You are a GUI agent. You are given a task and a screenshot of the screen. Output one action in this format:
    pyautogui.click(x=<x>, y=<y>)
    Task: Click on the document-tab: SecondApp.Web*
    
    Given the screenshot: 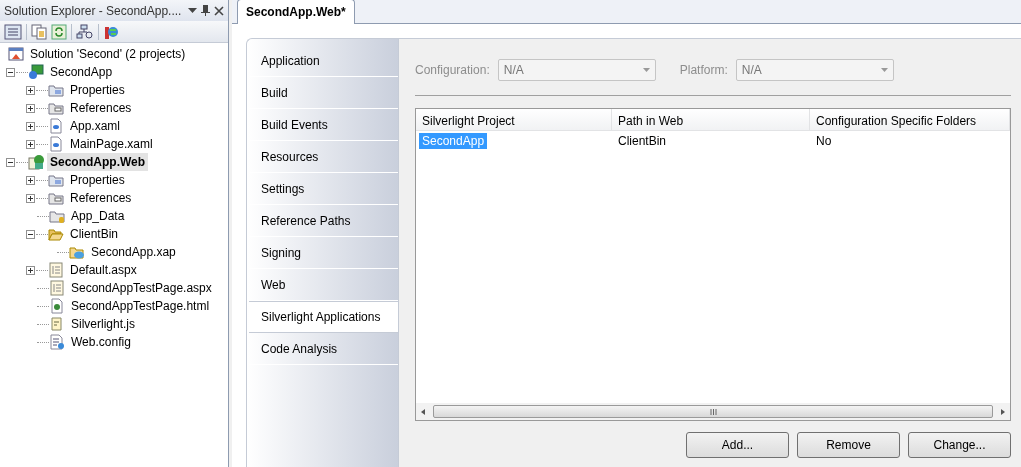 What is the action you would take?
    pyautogui.click(x=296, y=12)
    